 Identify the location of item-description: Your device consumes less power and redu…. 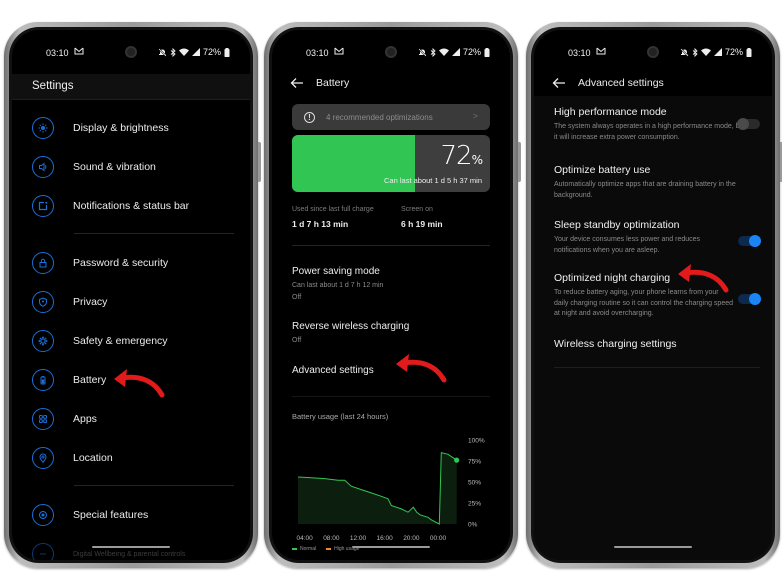
(627, 245).